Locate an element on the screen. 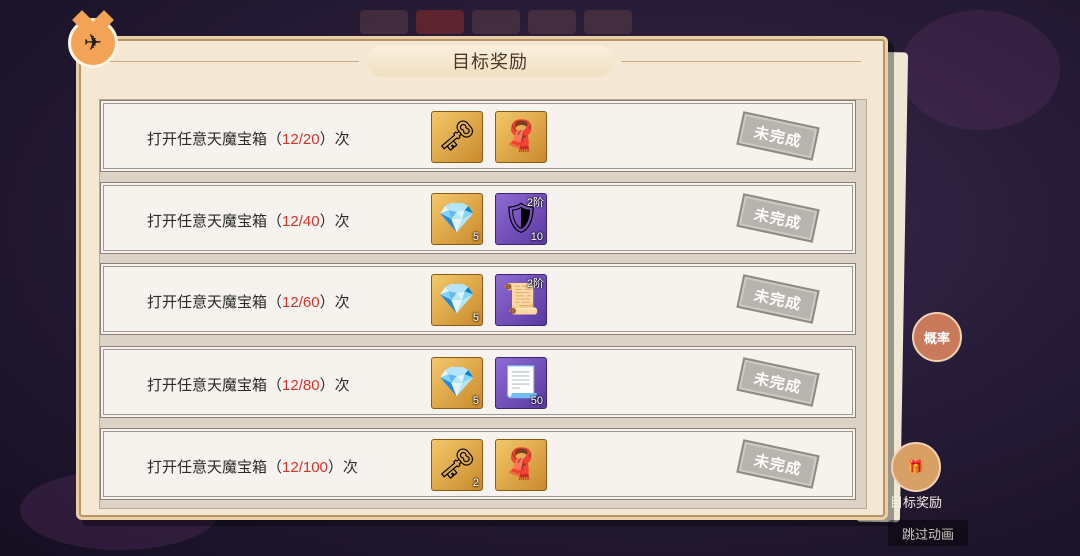 This screenshot has width=1080, height=556. reward-row: 打开任意天魔宝箱（12/100）次 🗝 2 🧣 未完成 is located at coordinates (478, 464).